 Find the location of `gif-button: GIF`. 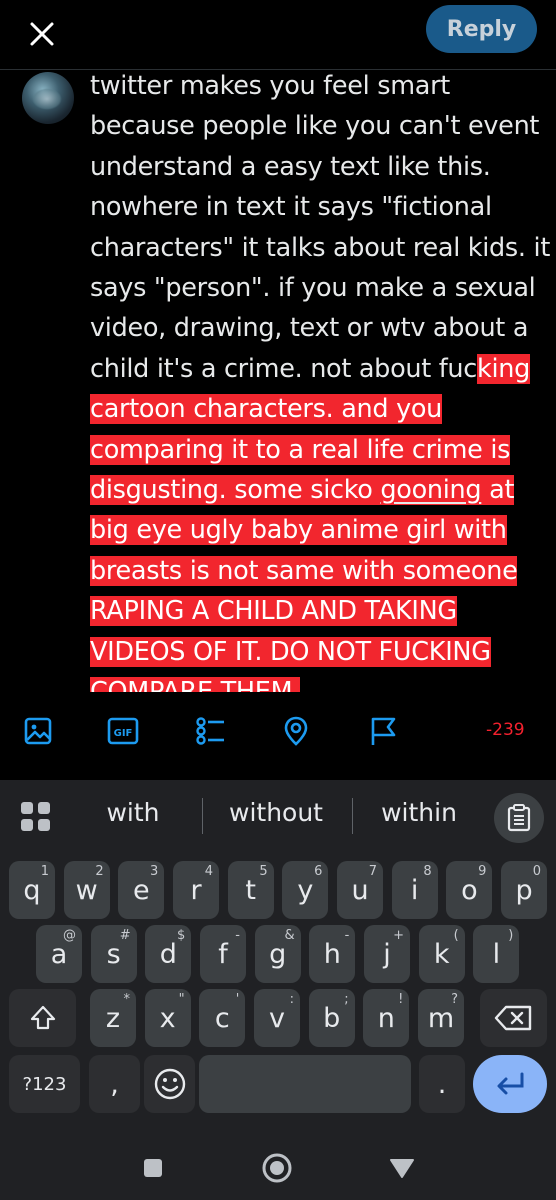

gif-button: GIF is located at coordinates (123, 731).